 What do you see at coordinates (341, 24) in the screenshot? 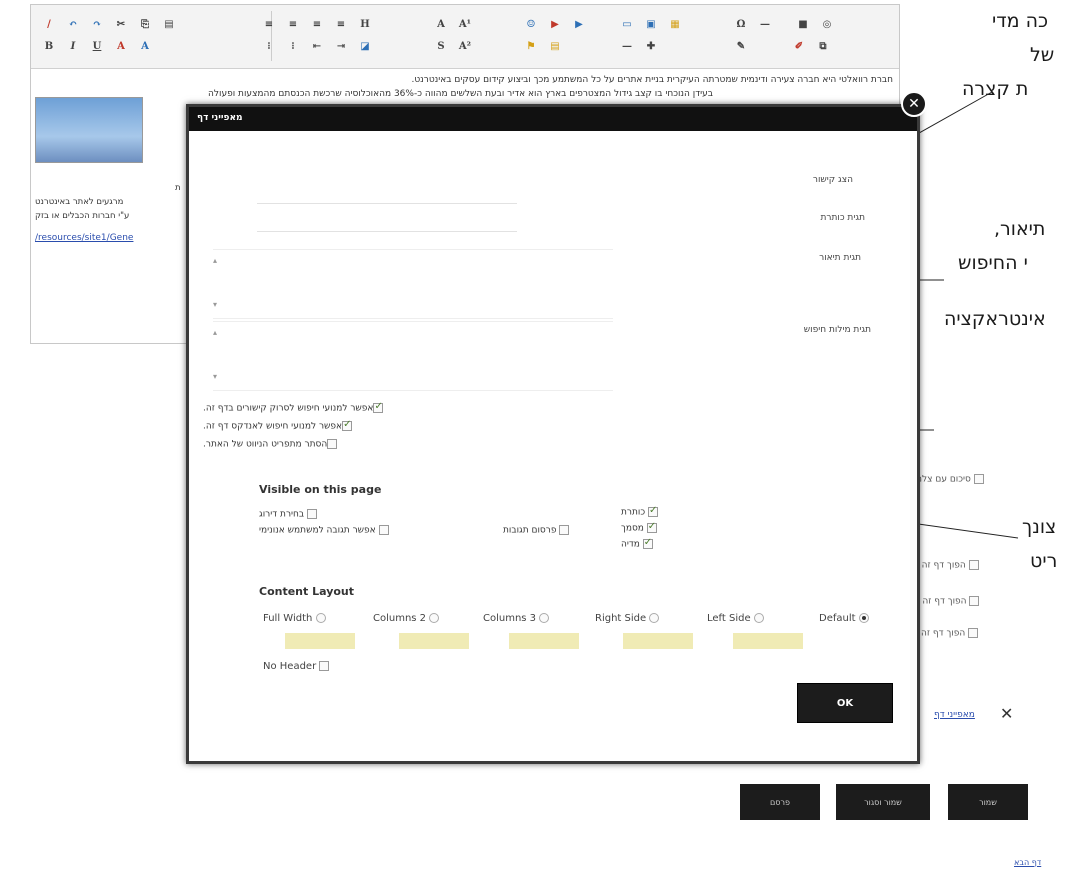
I see `align-justify-icon: ≡` at bounding box center [341, 24].